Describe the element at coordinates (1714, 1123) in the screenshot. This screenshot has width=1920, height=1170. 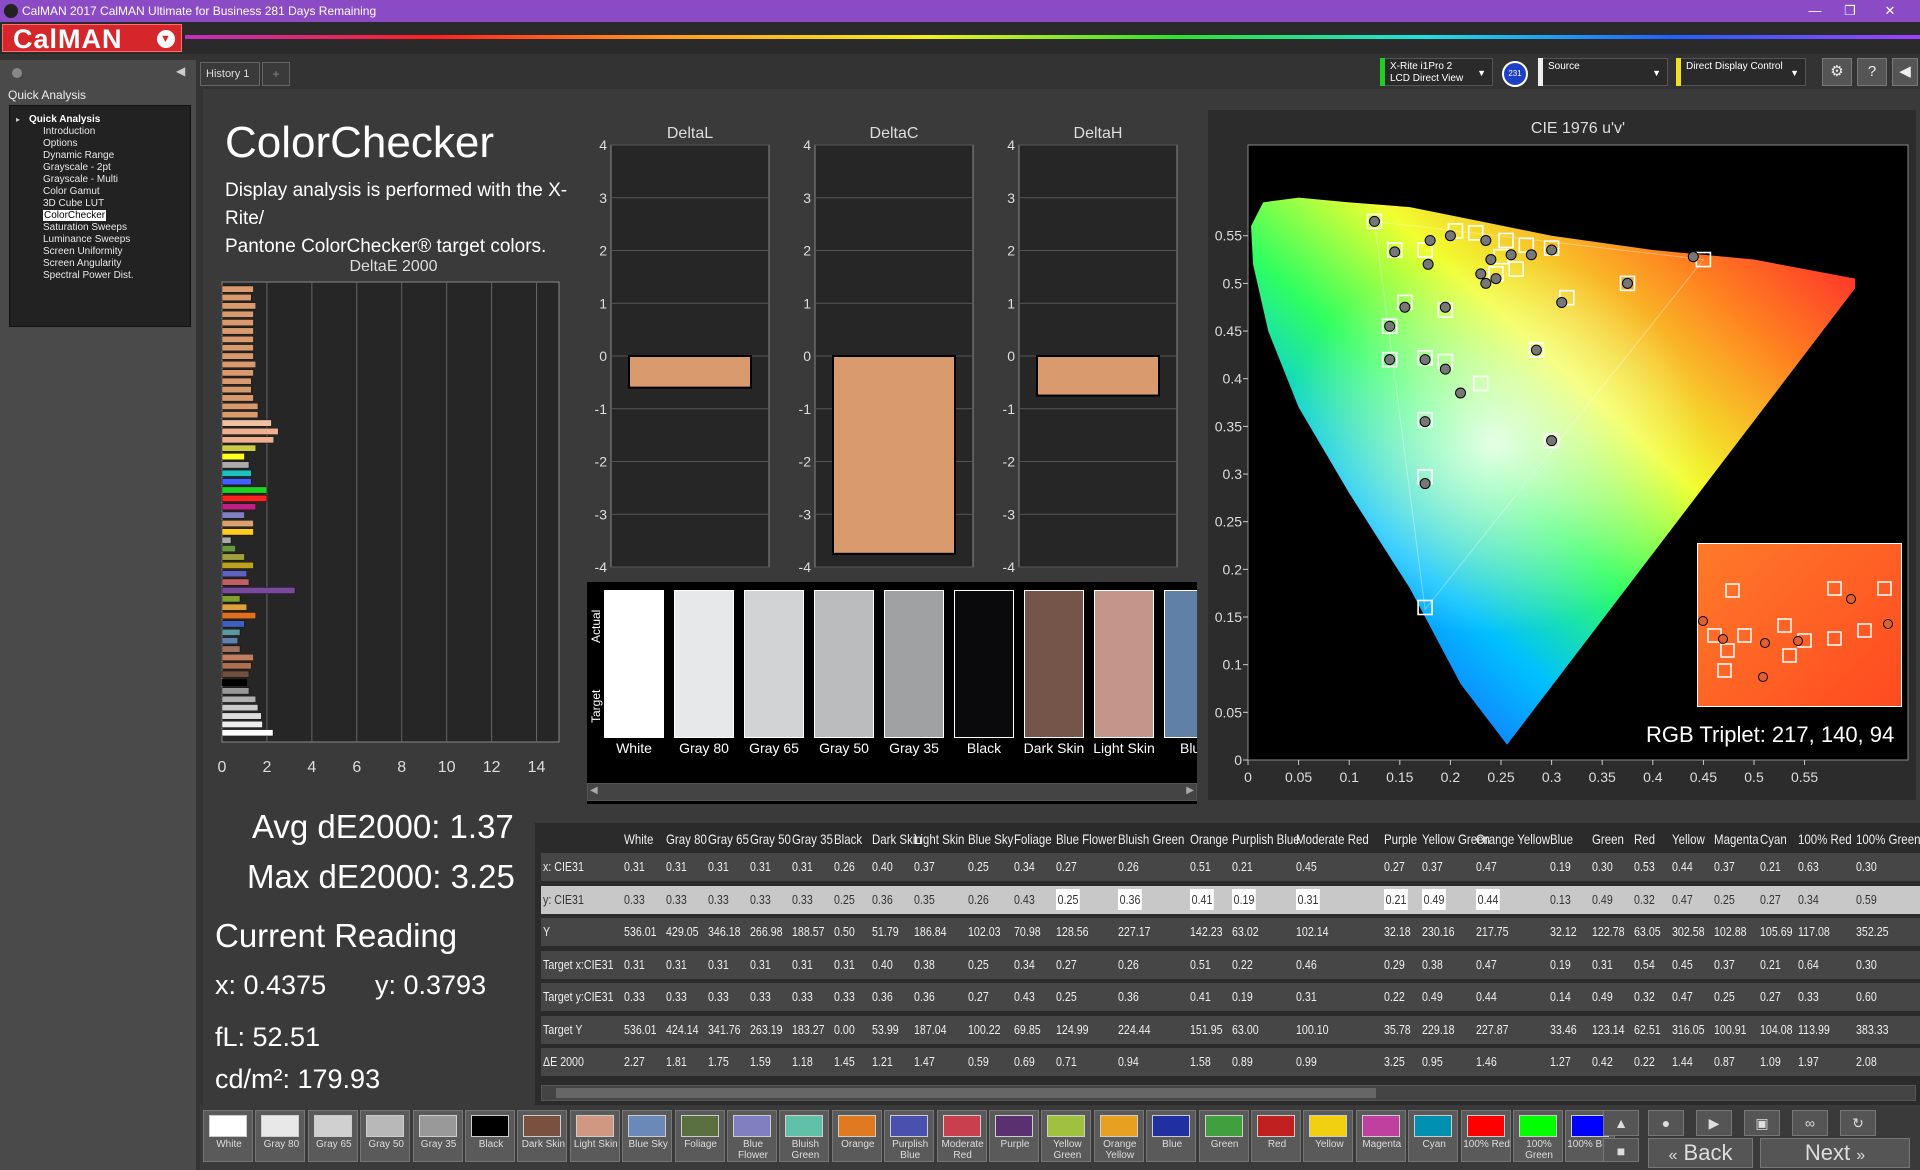
I see `play-button: ▶` at that location.